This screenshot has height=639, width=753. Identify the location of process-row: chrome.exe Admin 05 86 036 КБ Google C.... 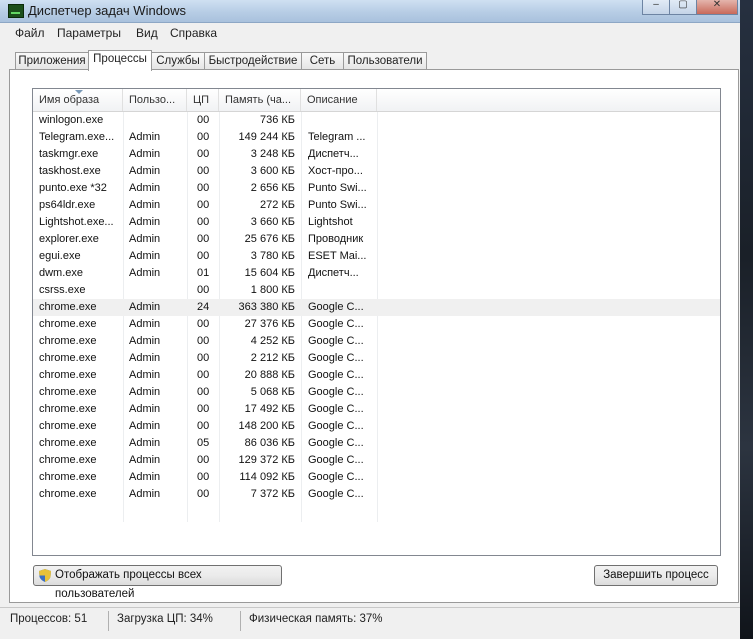
(376, 443).